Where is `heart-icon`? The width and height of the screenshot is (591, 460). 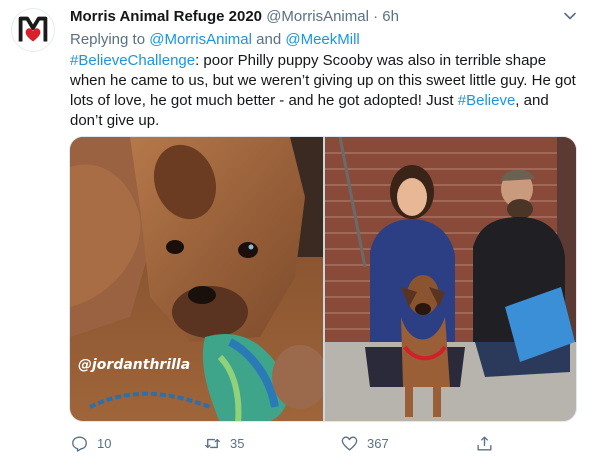 heart-icon is located at coordinates (349, 443).